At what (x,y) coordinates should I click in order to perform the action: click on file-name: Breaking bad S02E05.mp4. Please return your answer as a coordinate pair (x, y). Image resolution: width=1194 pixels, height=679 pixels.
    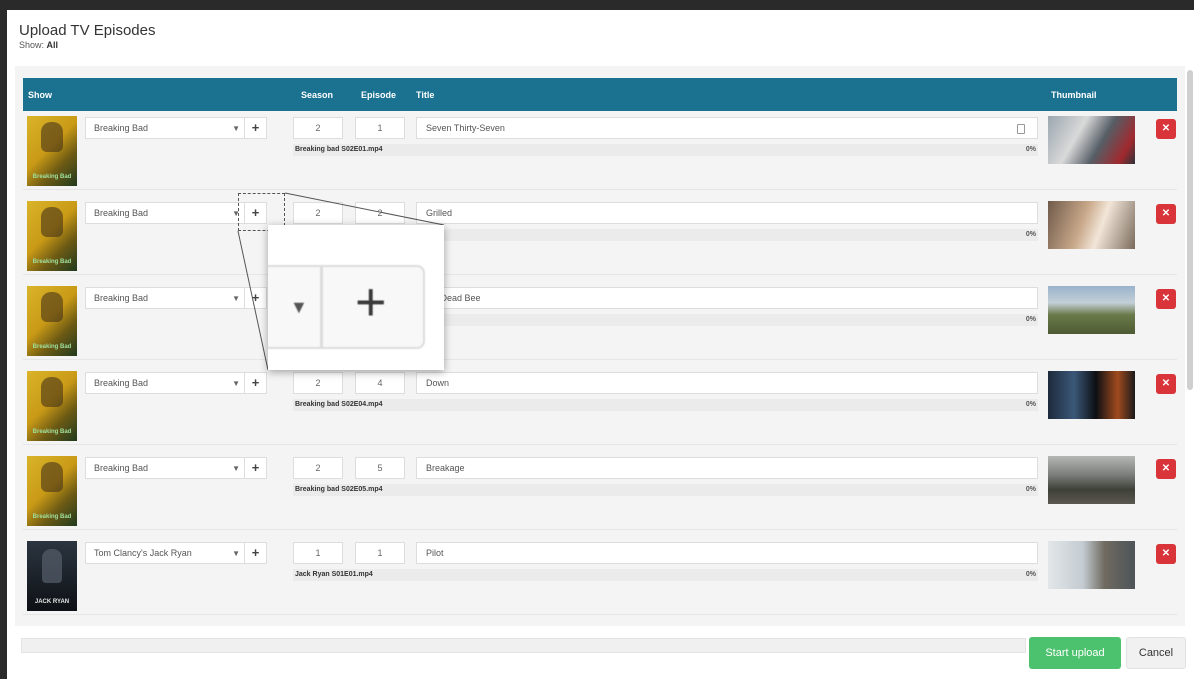
    Looking at the image, I should click on (339, 489).